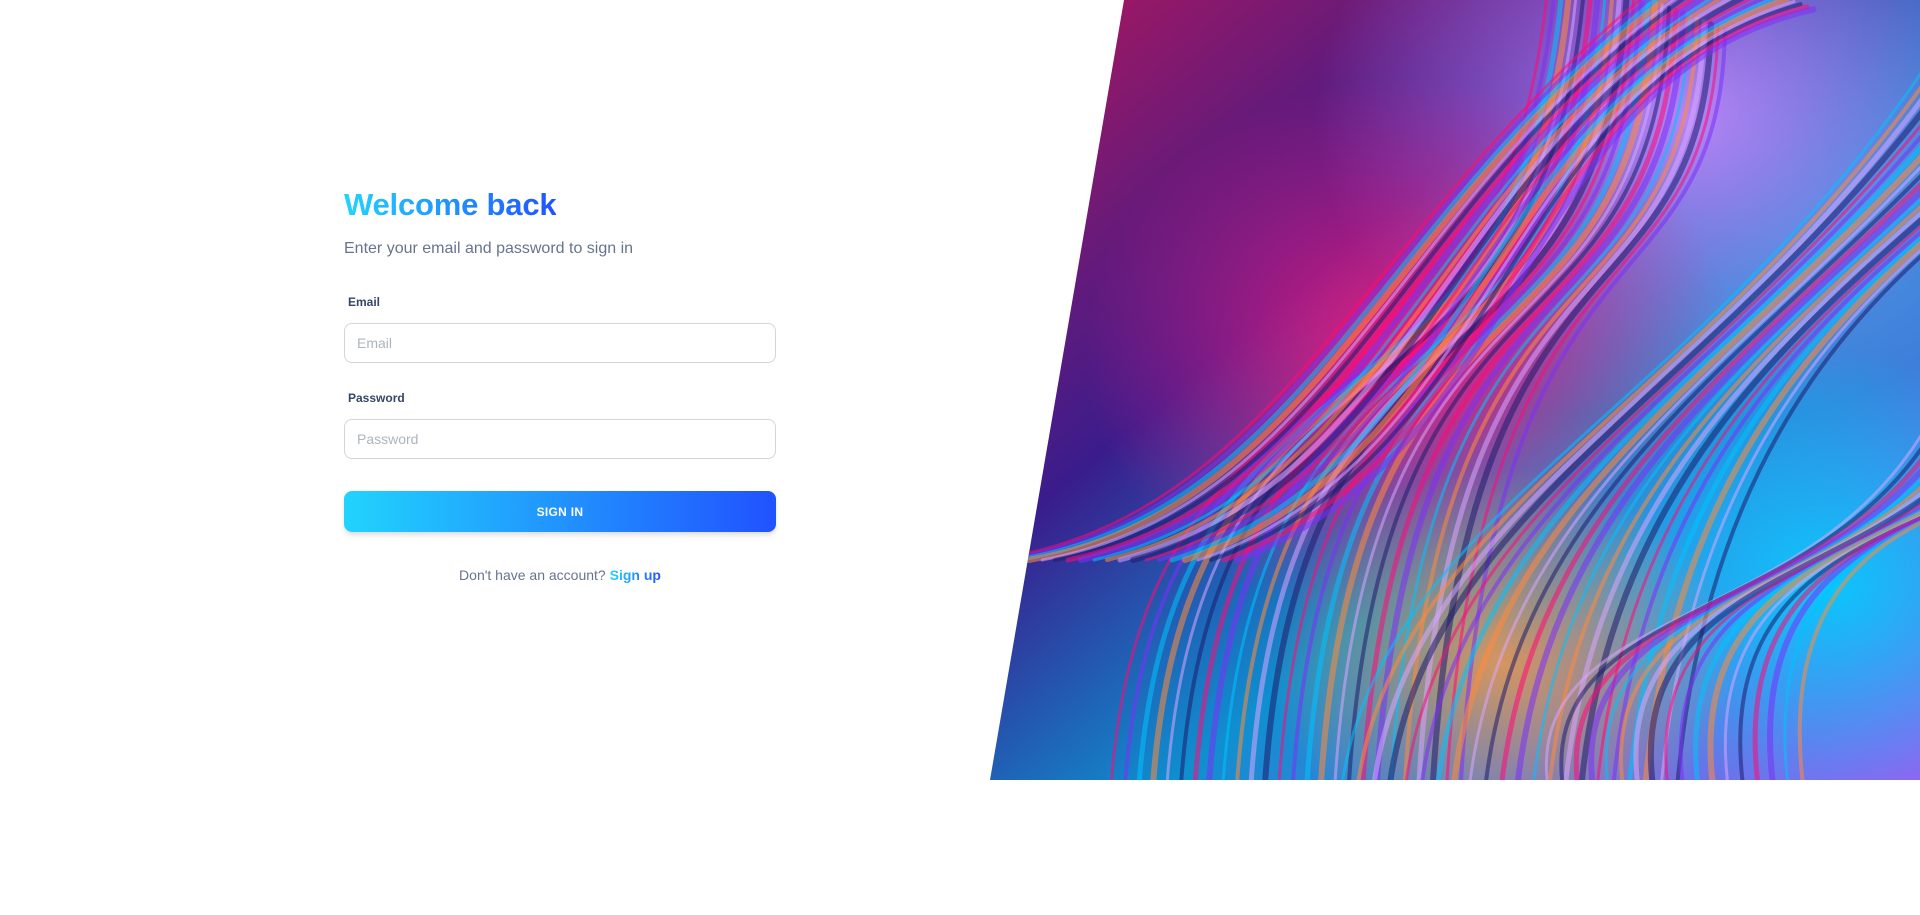  What do you see at coordinates (560, 343) in the screenshot?
I see `email-field` at bounding box center [560, 343].